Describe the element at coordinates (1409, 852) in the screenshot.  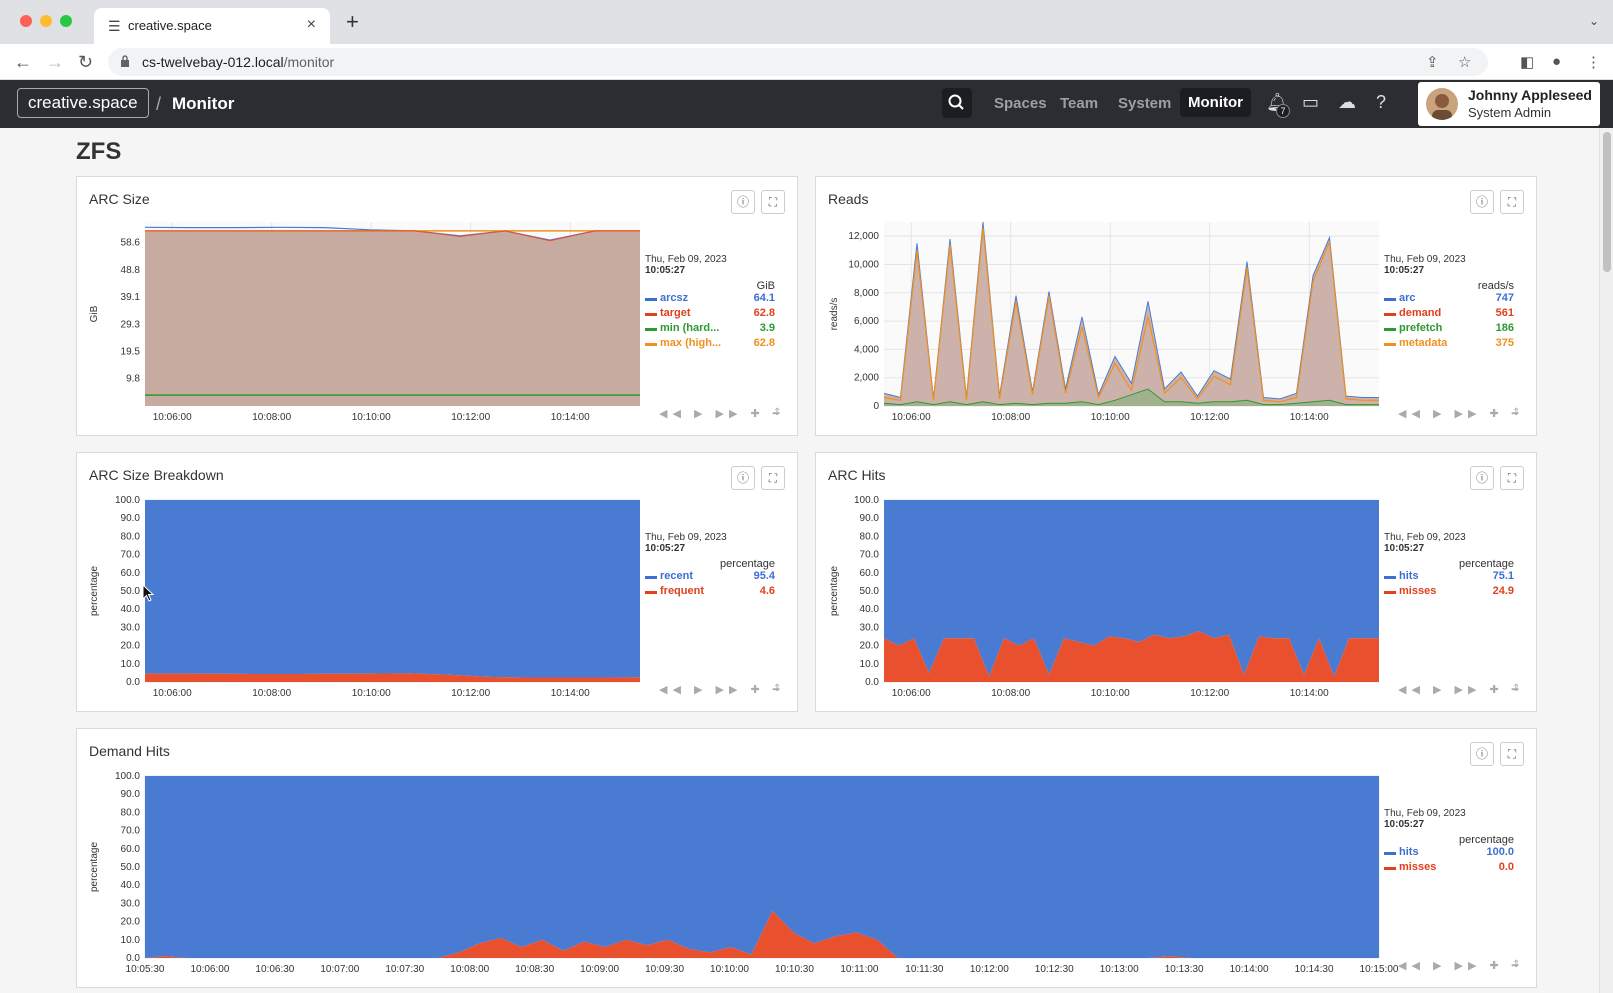
I see `legend-series-name: hits` at that location.